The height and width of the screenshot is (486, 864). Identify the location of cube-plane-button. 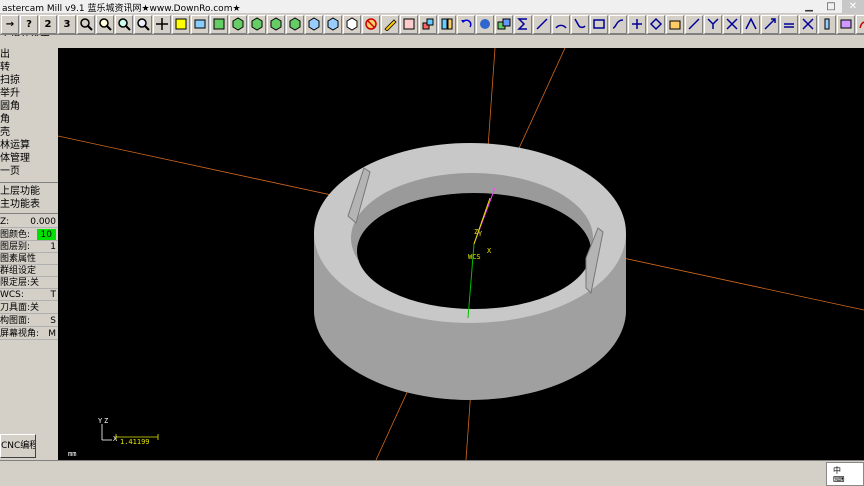
(333, 24).